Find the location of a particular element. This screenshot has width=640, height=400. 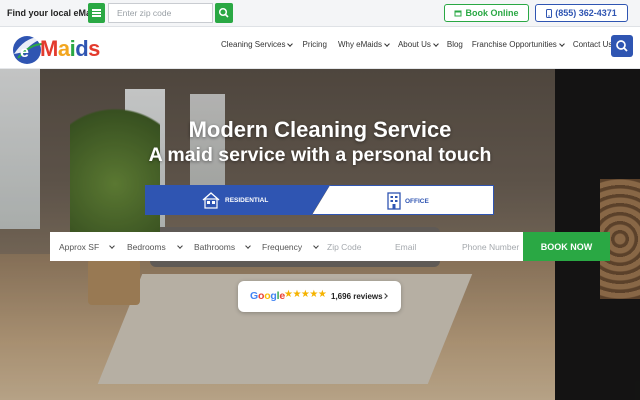

nav-pricing: Pricing is located at coordinates (314, 44).